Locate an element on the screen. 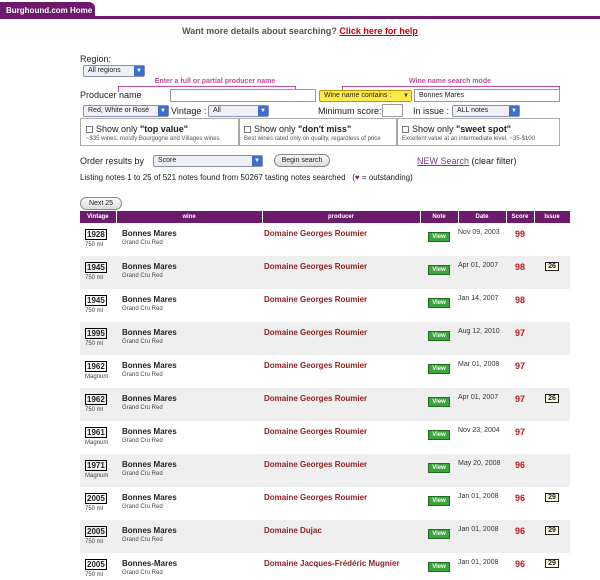  top-value-checkbox is located at coordinates (89, 130).